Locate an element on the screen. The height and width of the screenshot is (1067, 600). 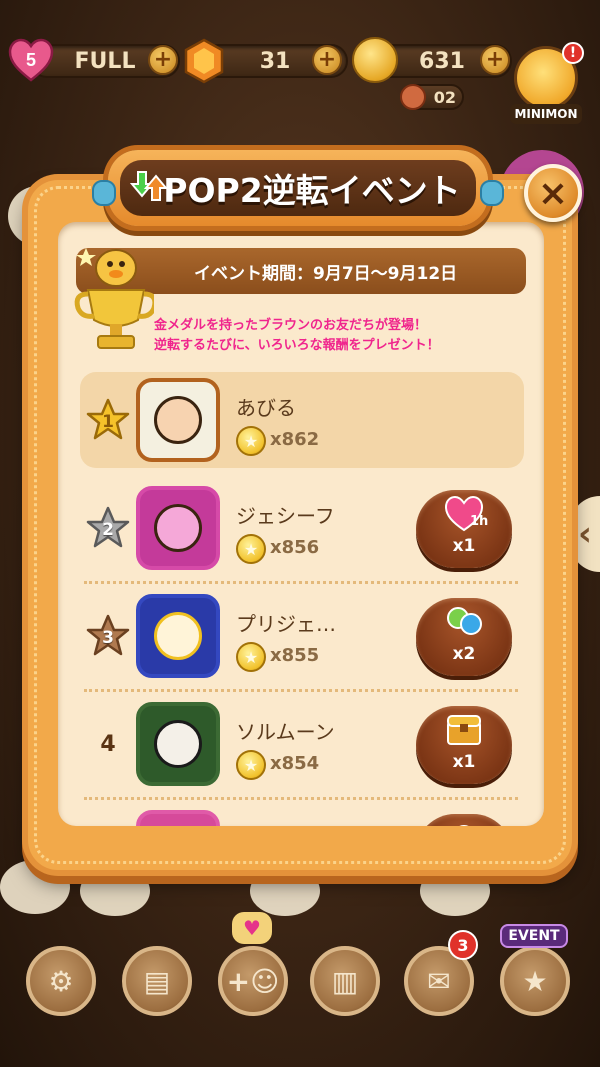
description-line-2: 逆転するたびに、いろいろな報酬をプレゼント！ is located at coordinates (297, 345).